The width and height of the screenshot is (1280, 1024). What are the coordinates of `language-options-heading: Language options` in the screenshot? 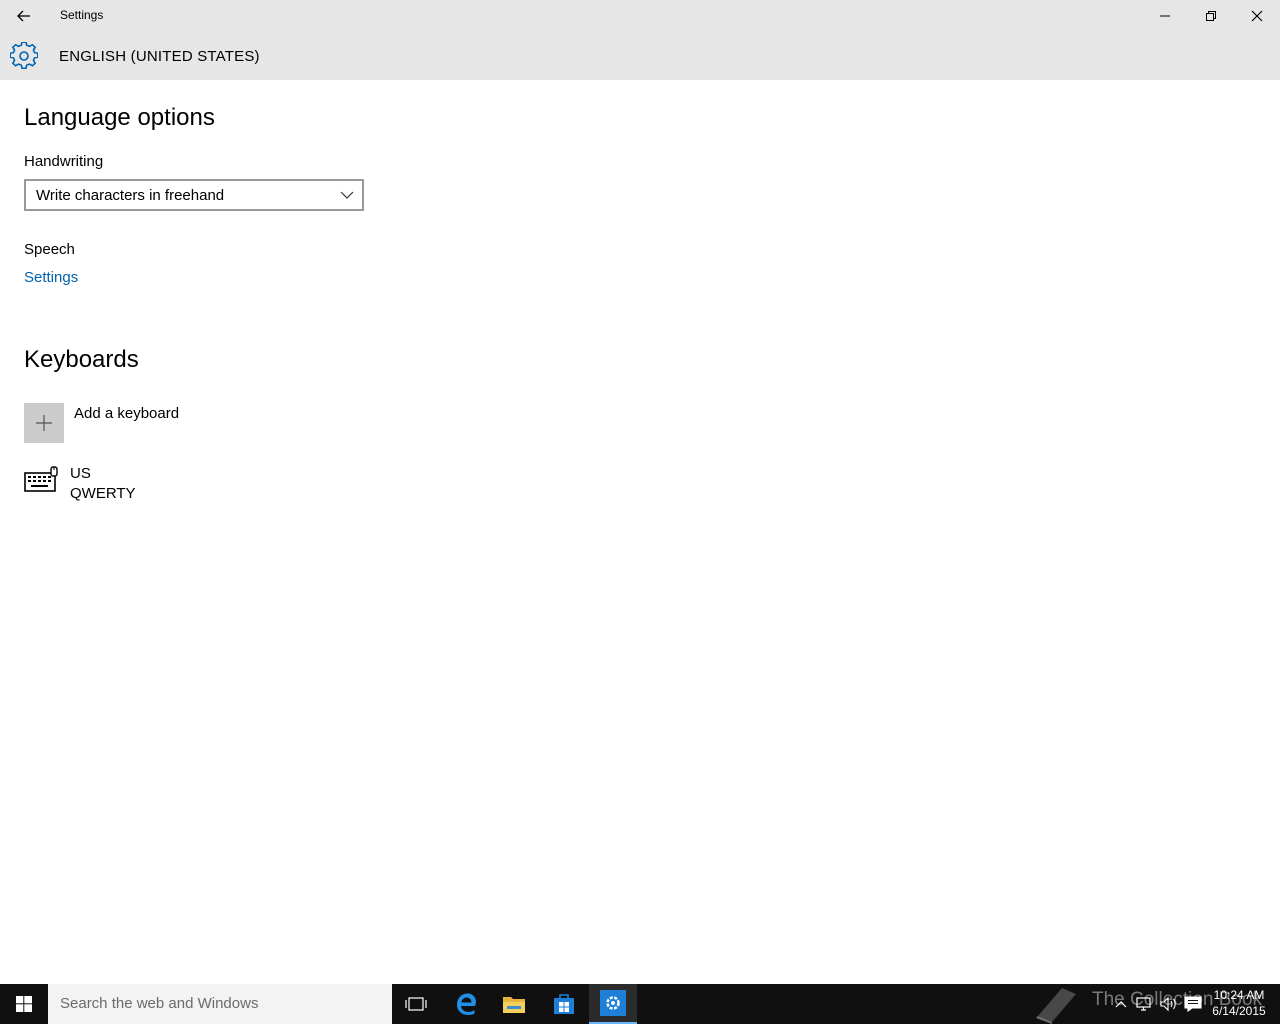 It's located at (119, 117).